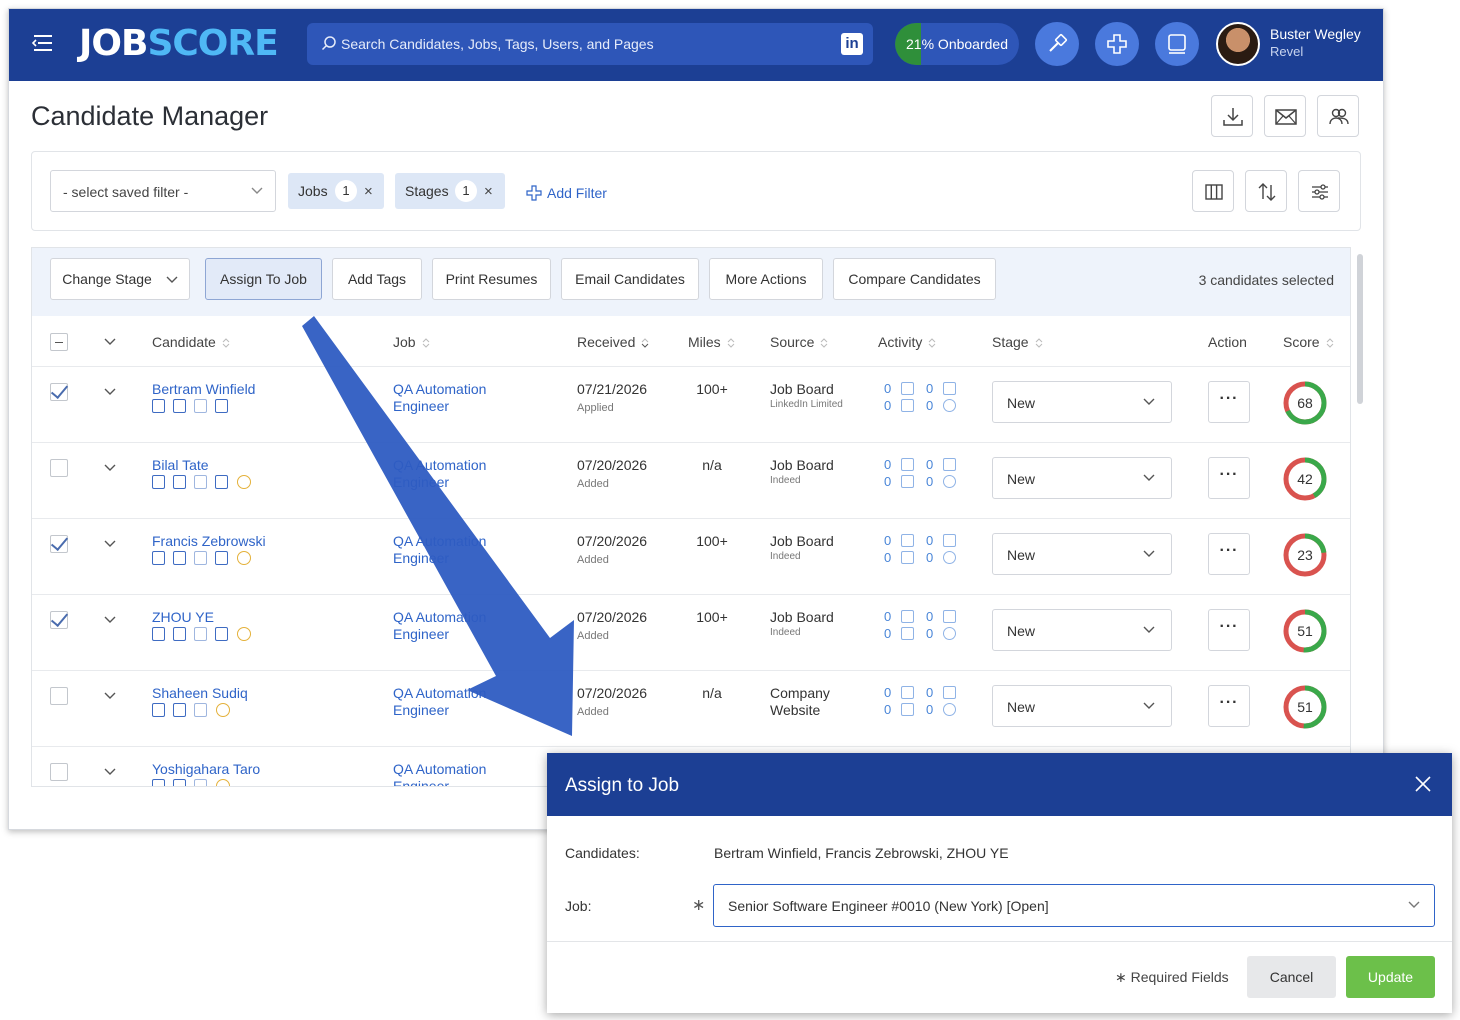 This screenshot has width=1460, height=1020. Describe the element at coordinates (907, 342) in the screenshot. I see `column-header-activity: Activity` at that location.